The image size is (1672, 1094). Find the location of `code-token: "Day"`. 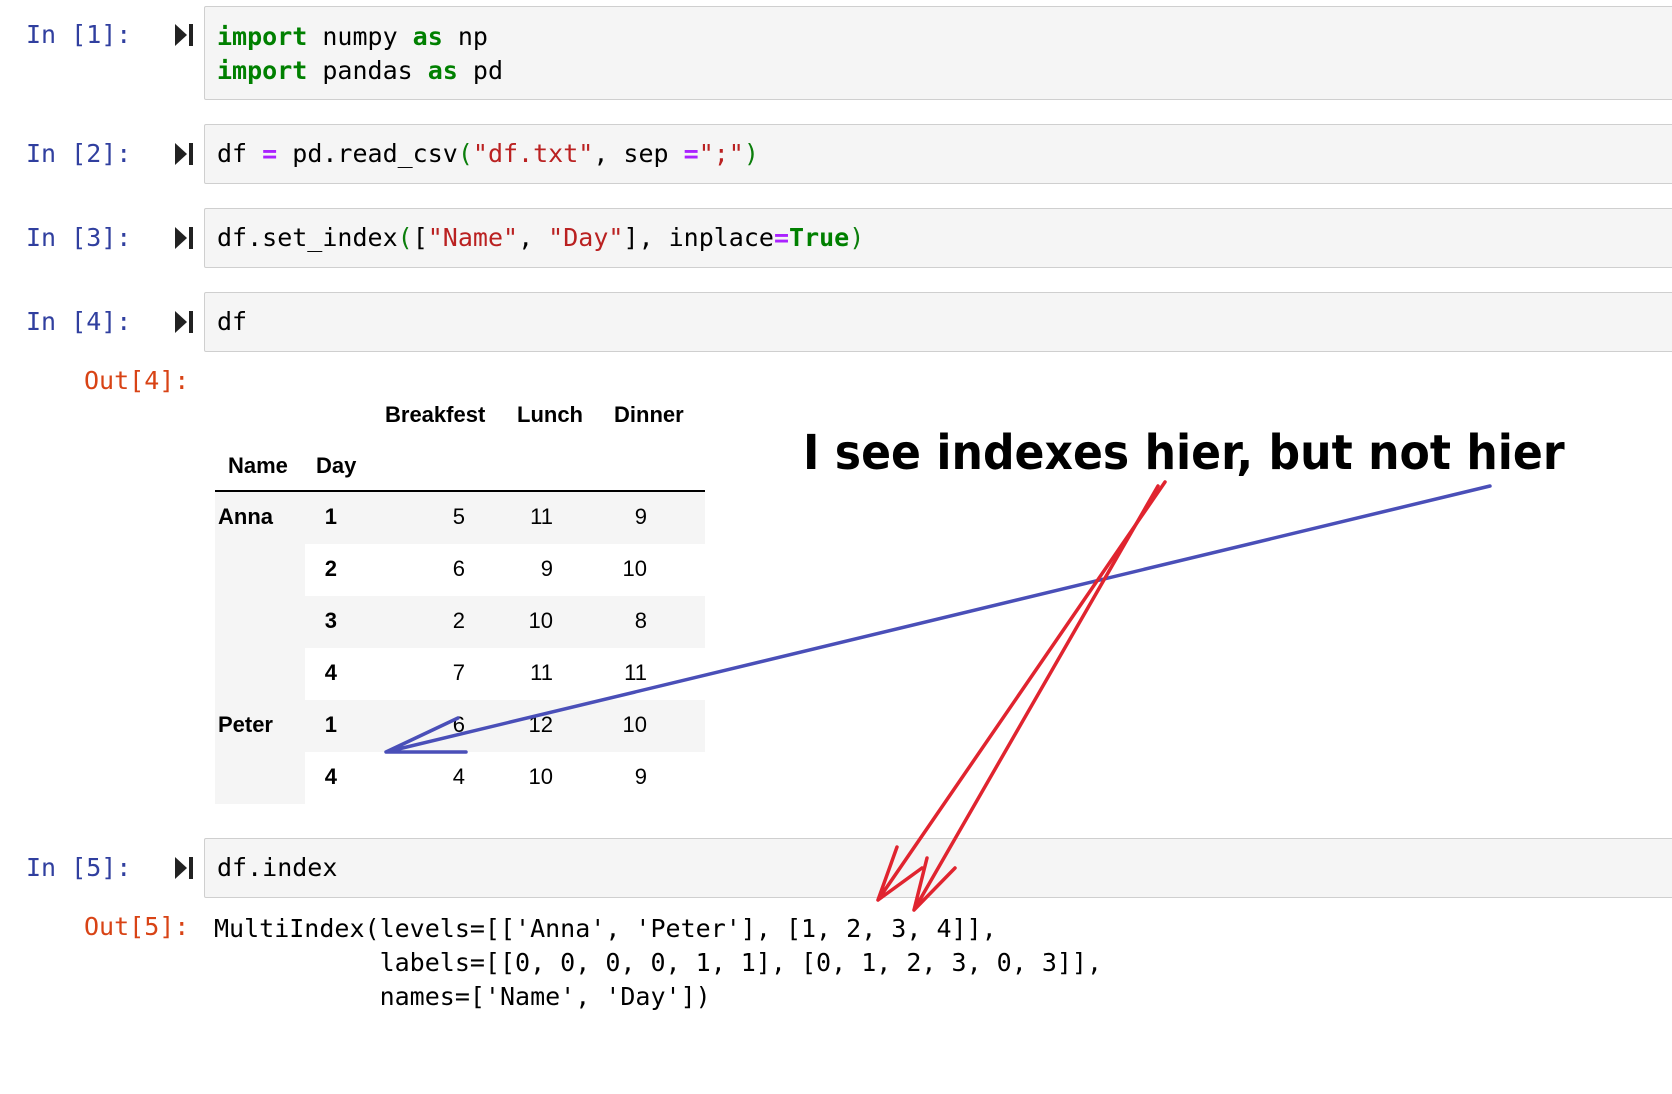

code-token: "Day" is located at coordinates (586, 237).